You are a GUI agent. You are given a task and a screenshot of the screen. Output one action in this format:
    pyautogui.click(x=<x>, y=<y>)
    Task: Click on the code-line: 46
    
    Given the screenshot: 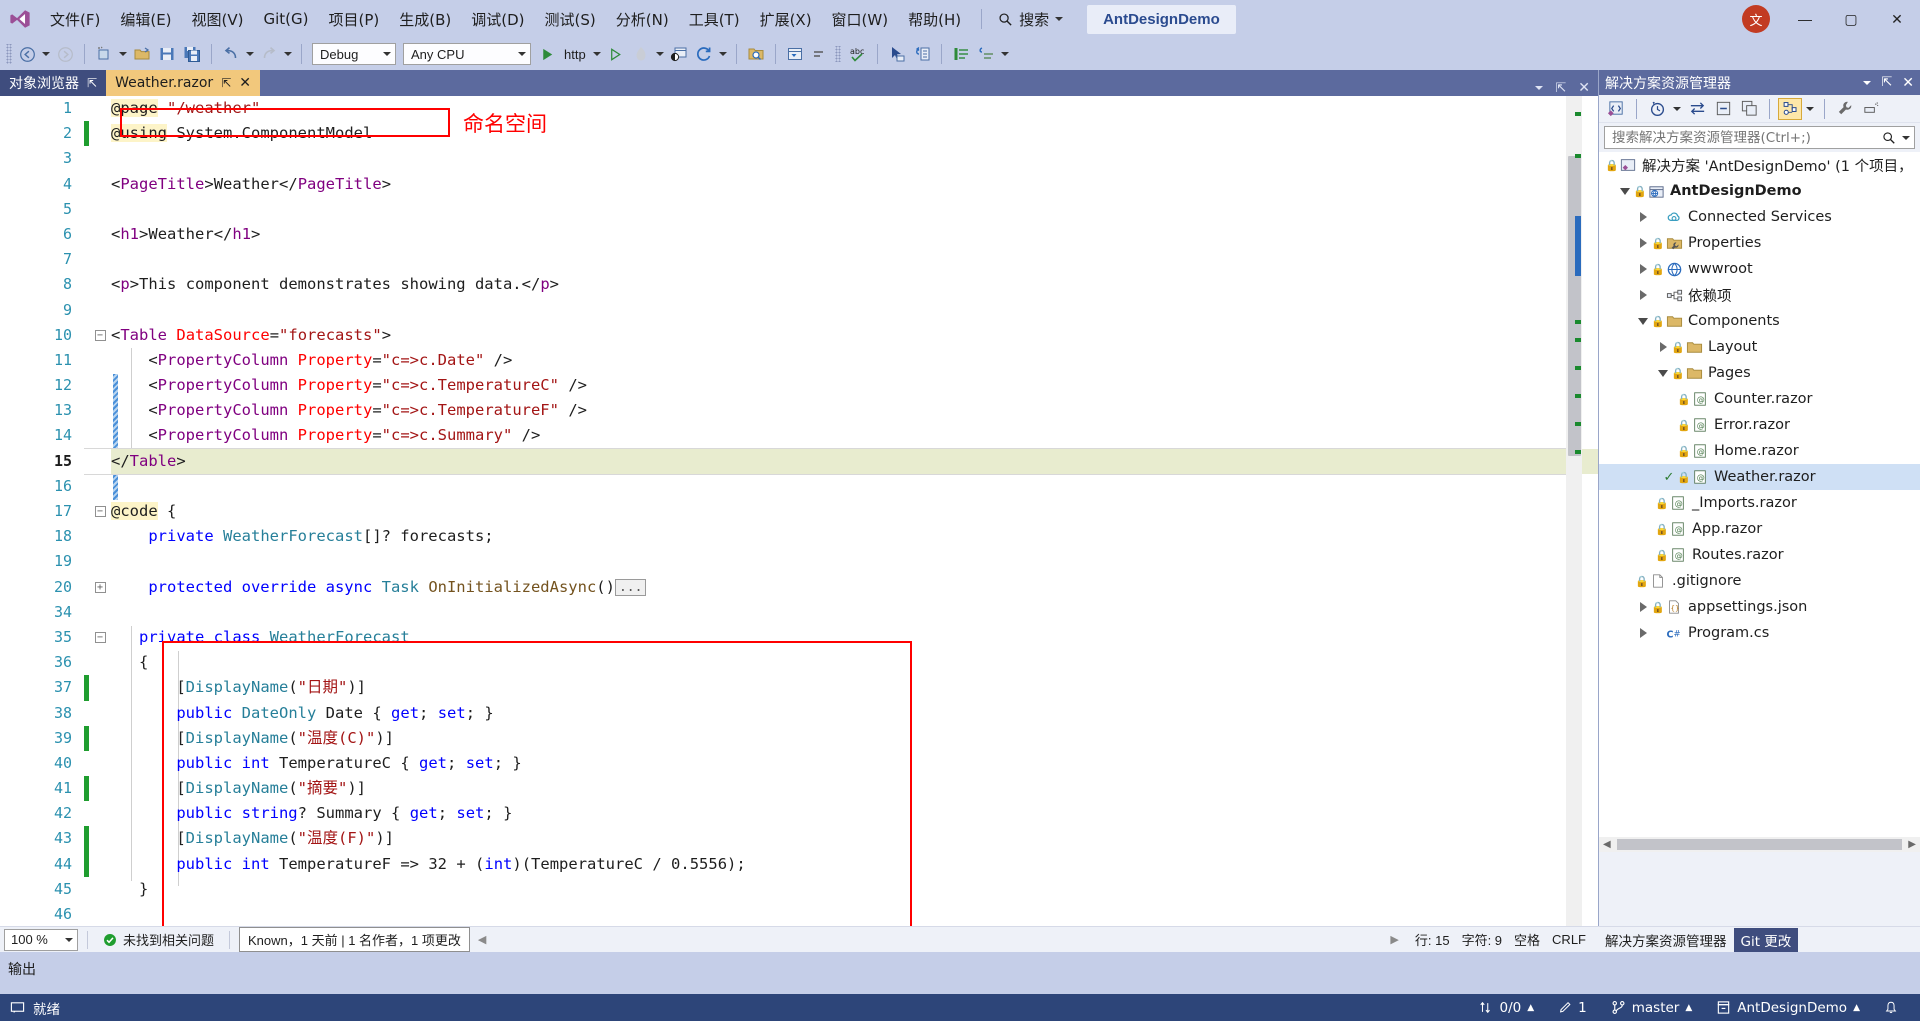 What is the action you would take?
    pyautogui.click(x=799, y=914)
    